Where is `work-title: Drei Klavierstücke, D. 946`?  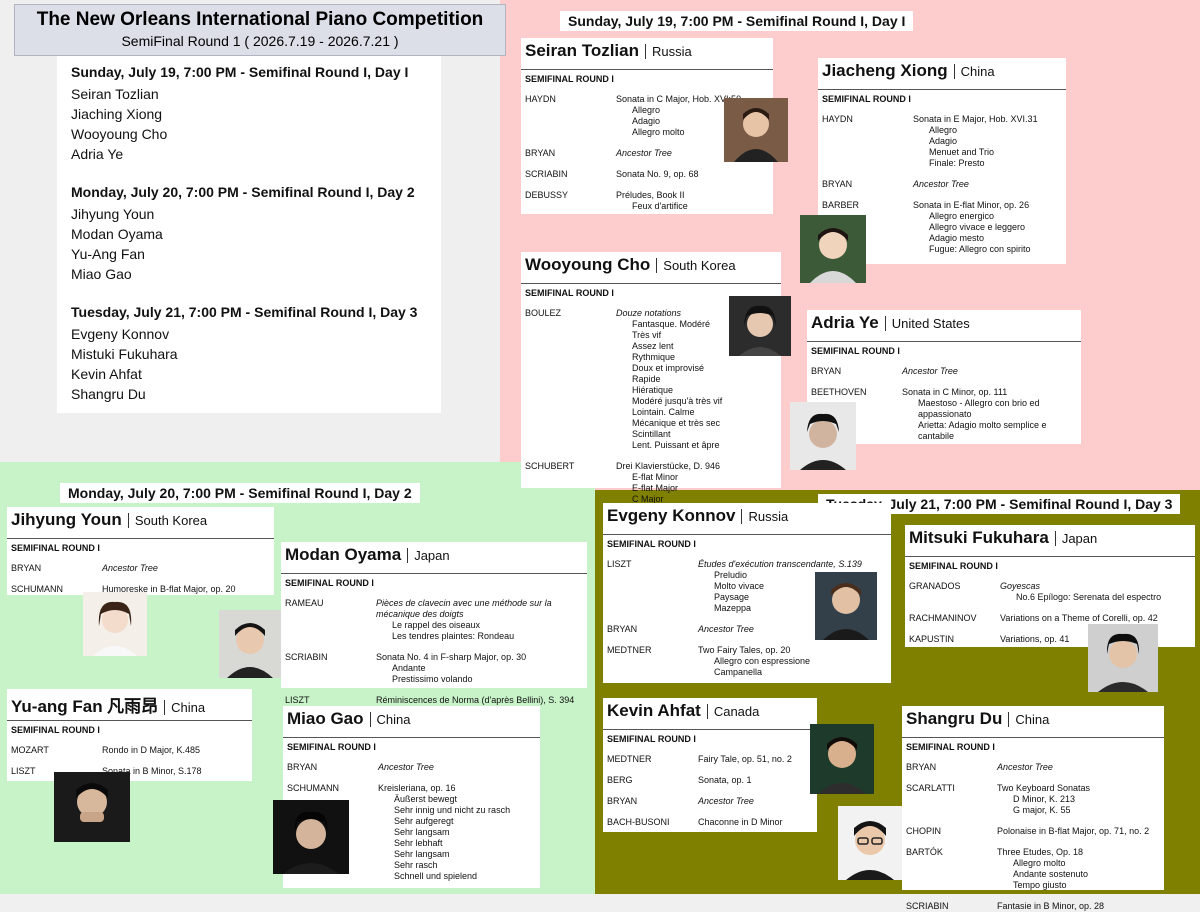
work-title: Drei Klavierstücke, D. 946 is located at coordinates (668, 466).